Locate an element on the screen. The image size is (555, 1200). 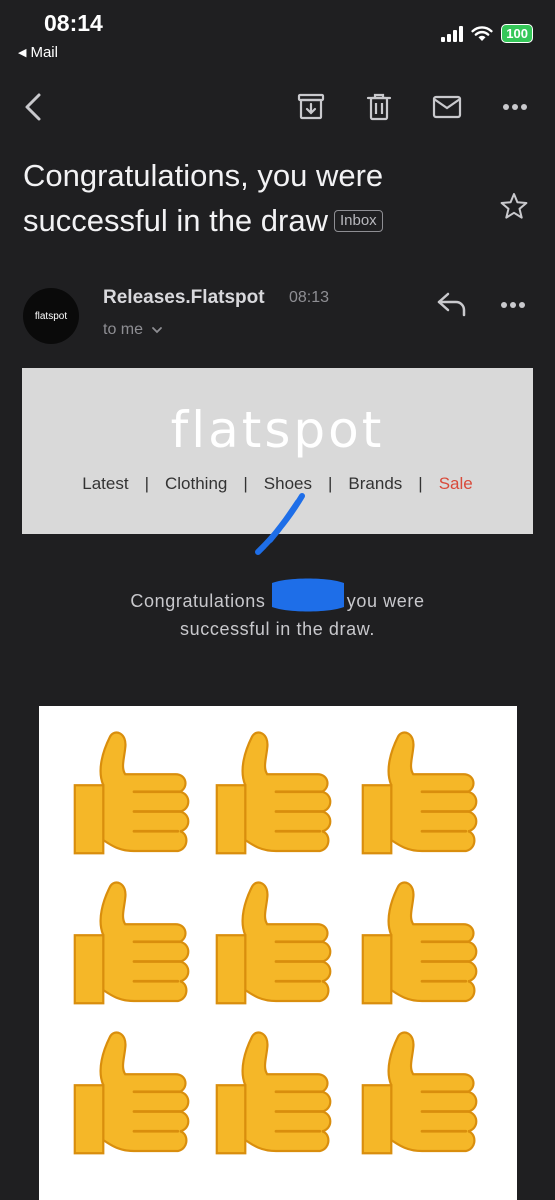
message-line-1: Congratulations you were is located at coordinates (277, 601).